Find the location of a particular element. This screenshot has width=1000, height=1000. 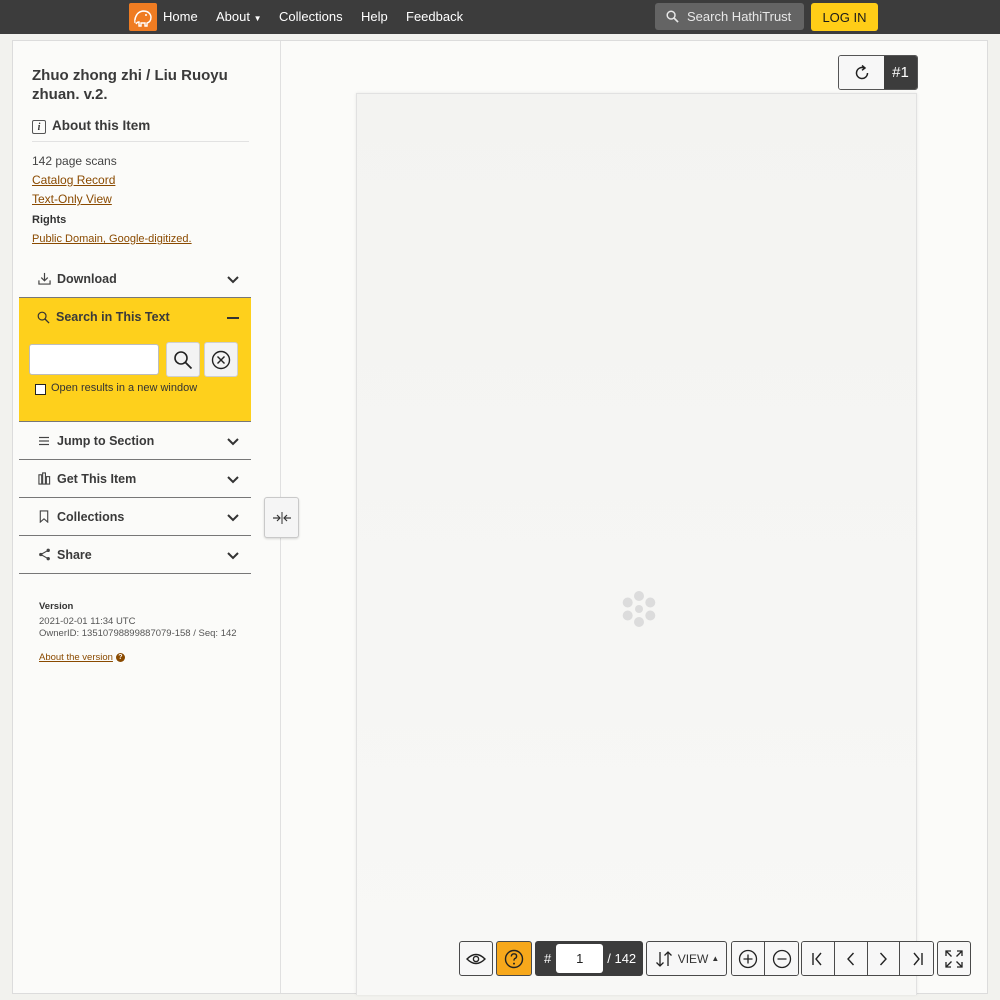

next-page-button is located at coordinates (884, 958).